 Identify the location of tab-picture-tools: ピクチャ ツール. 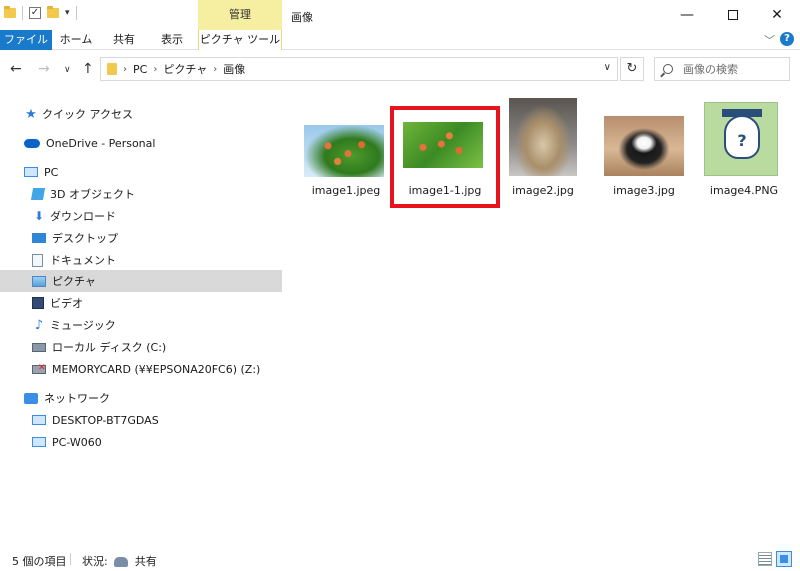
(240, 40).